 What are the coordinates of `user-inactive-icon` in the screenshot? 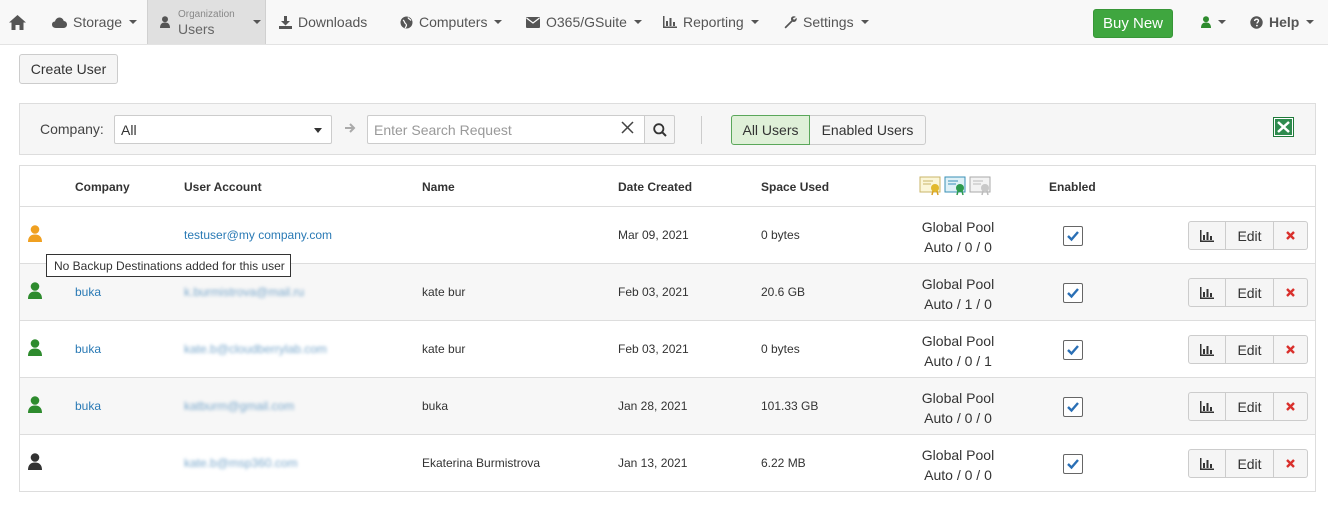 It's located at (35, 461).